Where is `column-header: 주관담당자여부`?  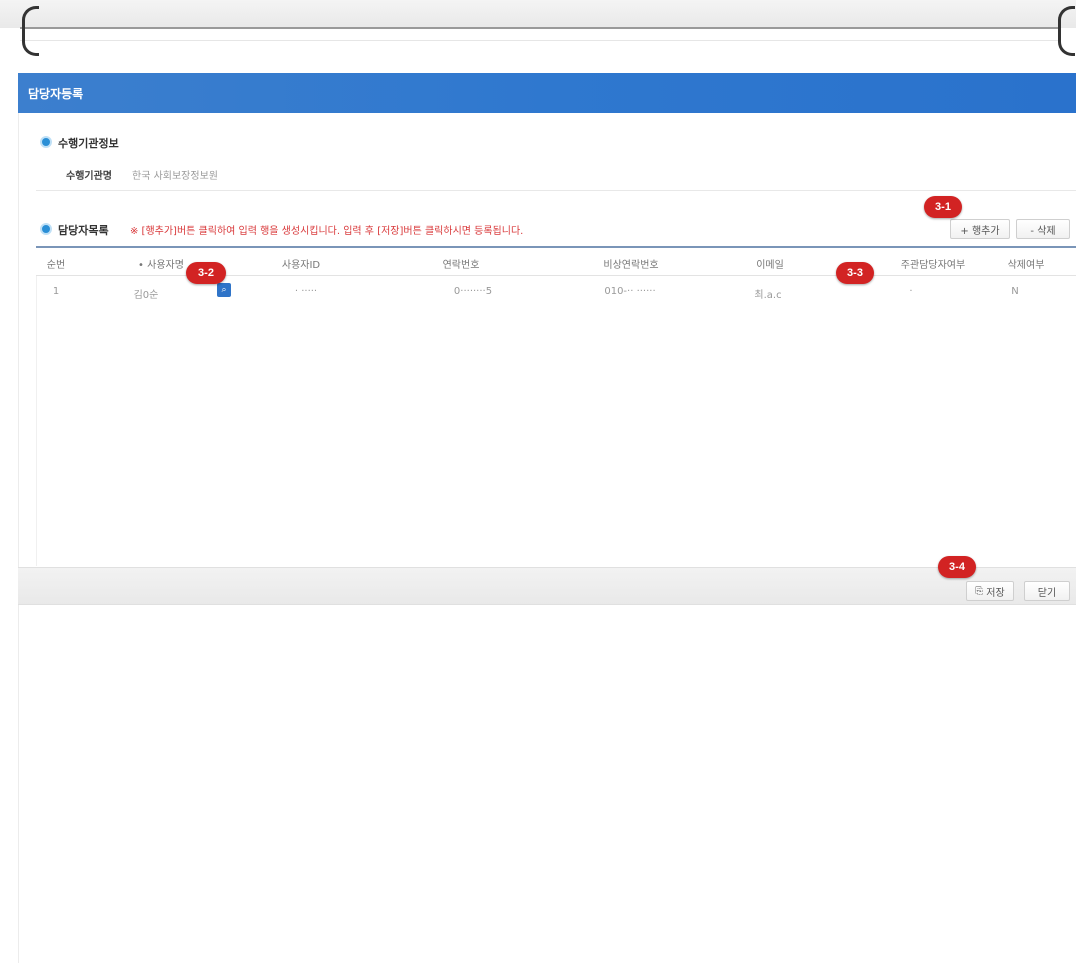
column-header: 주관담당자여부 is located at coordinates (933, 265).